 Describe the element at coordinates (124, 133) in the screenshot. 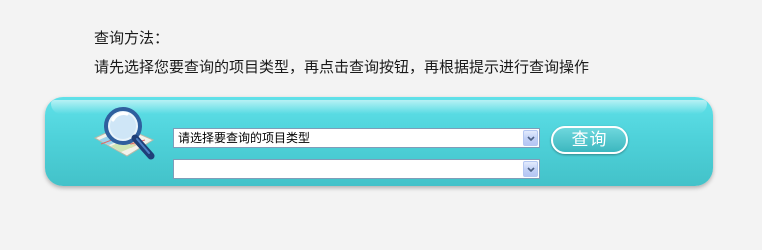

I see `magnifier-map-icon` at that location.